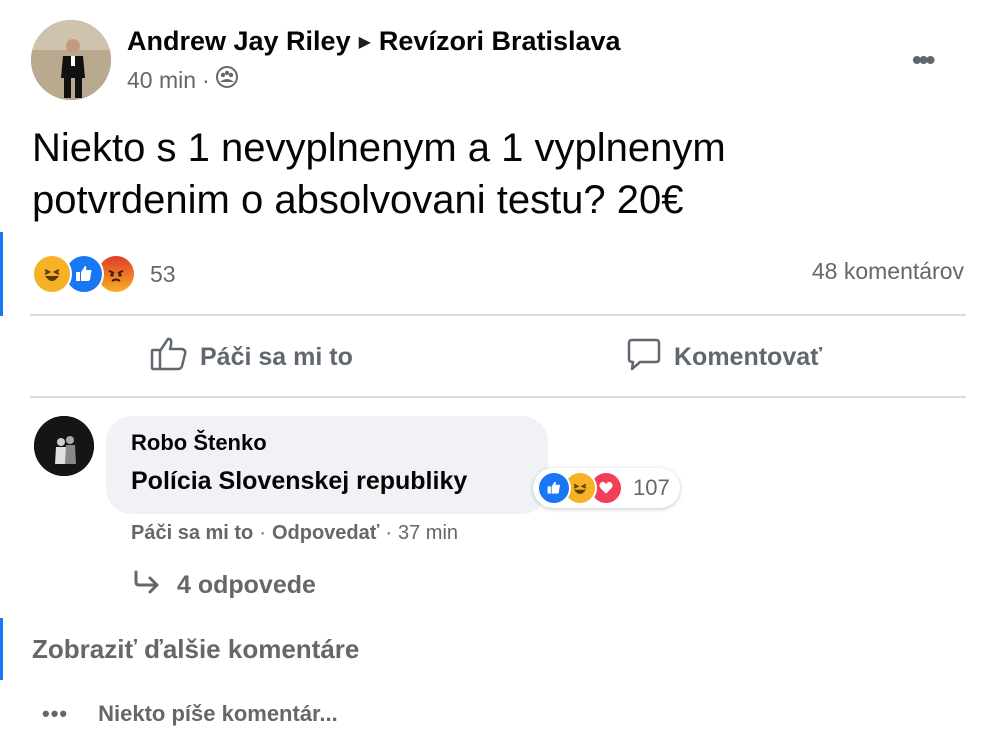  Describe the element at coordinates (192, 533) in the screenshot. I see `comment-like-link: Páči sa mi to` at that location.